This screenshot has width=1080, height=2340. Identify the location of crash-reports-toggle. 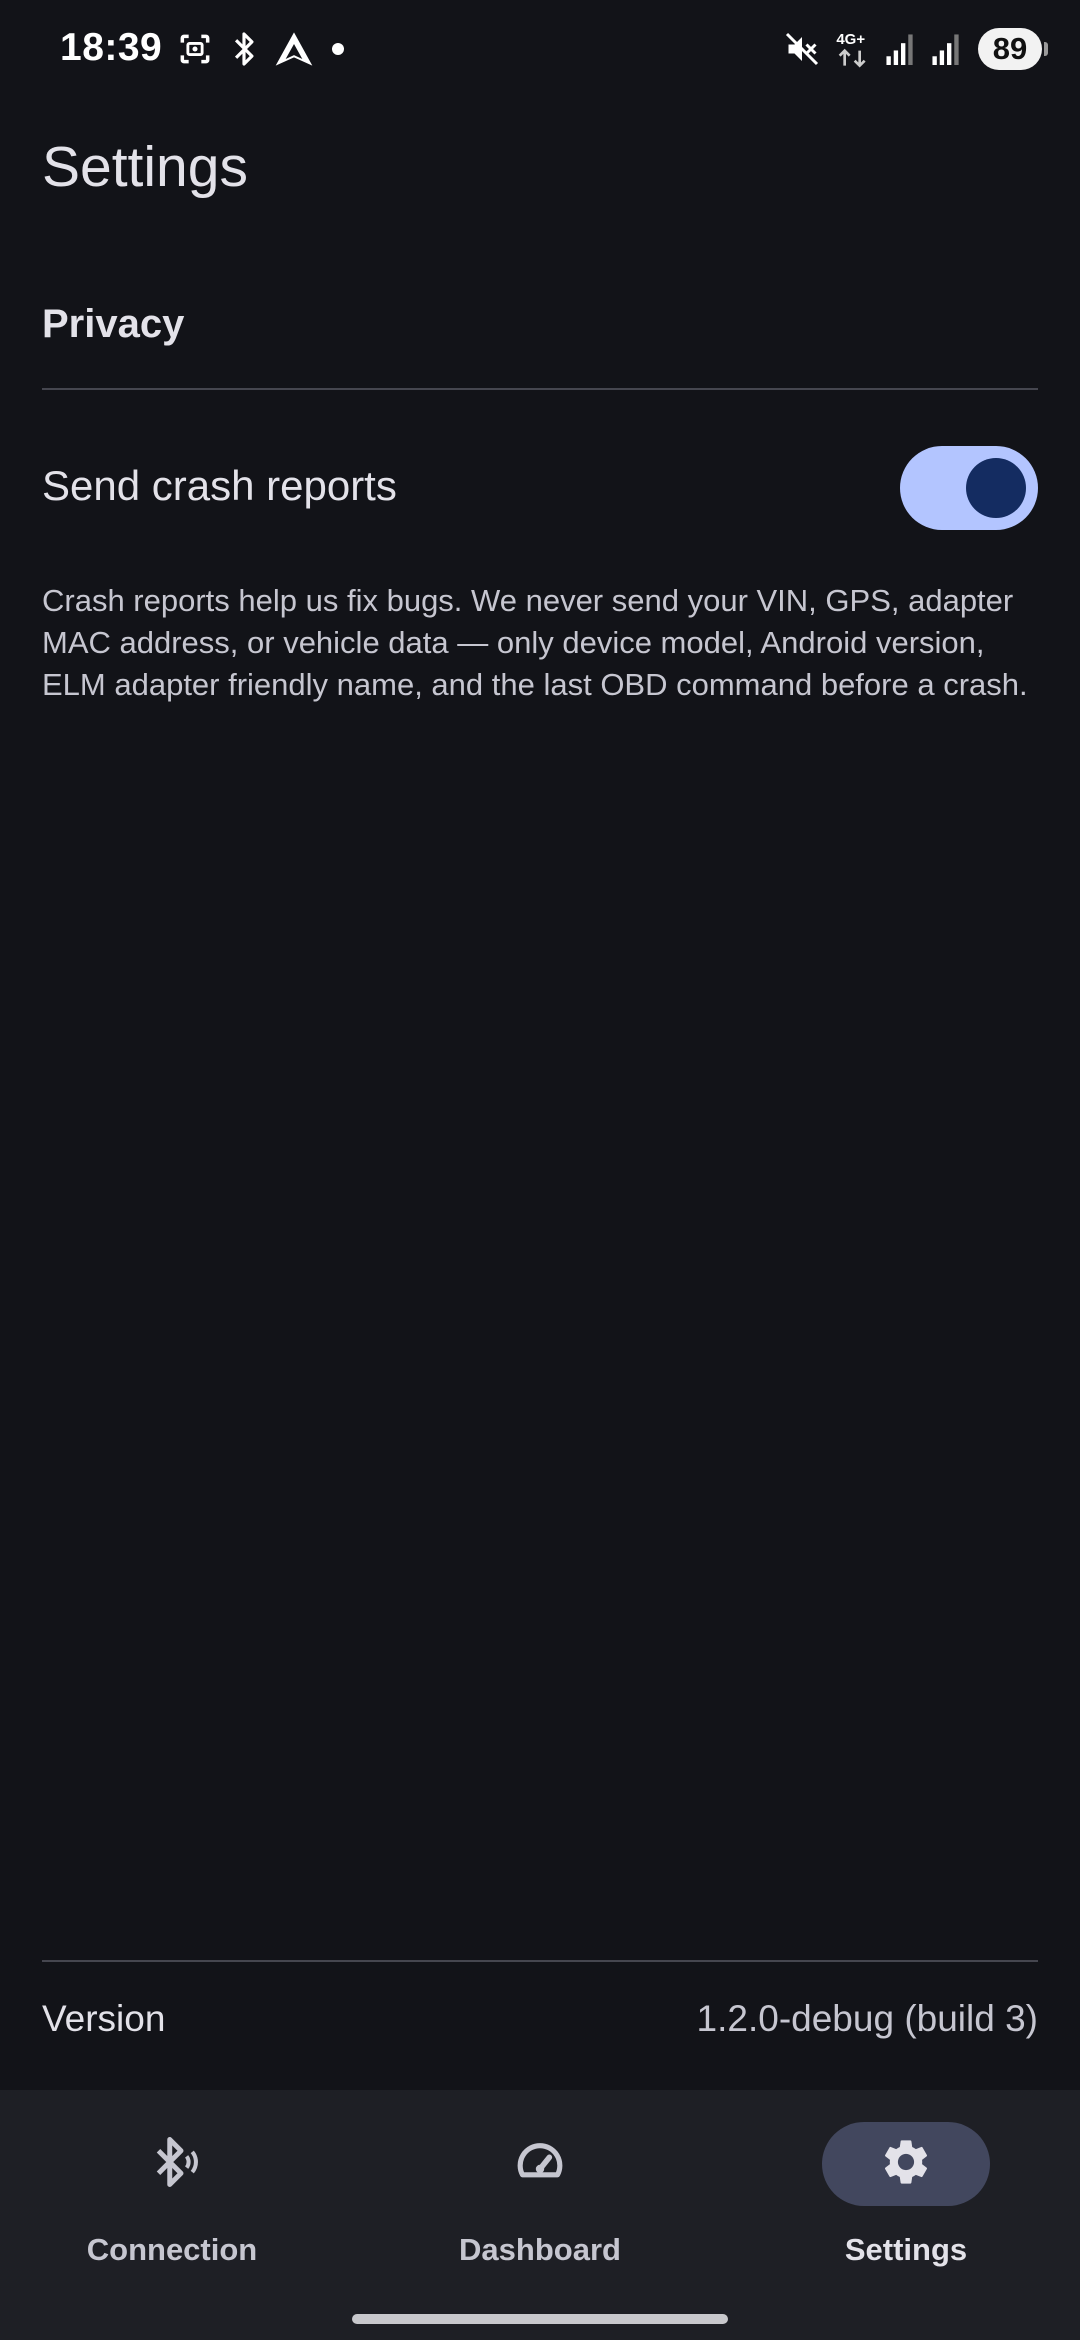
(969, 488).